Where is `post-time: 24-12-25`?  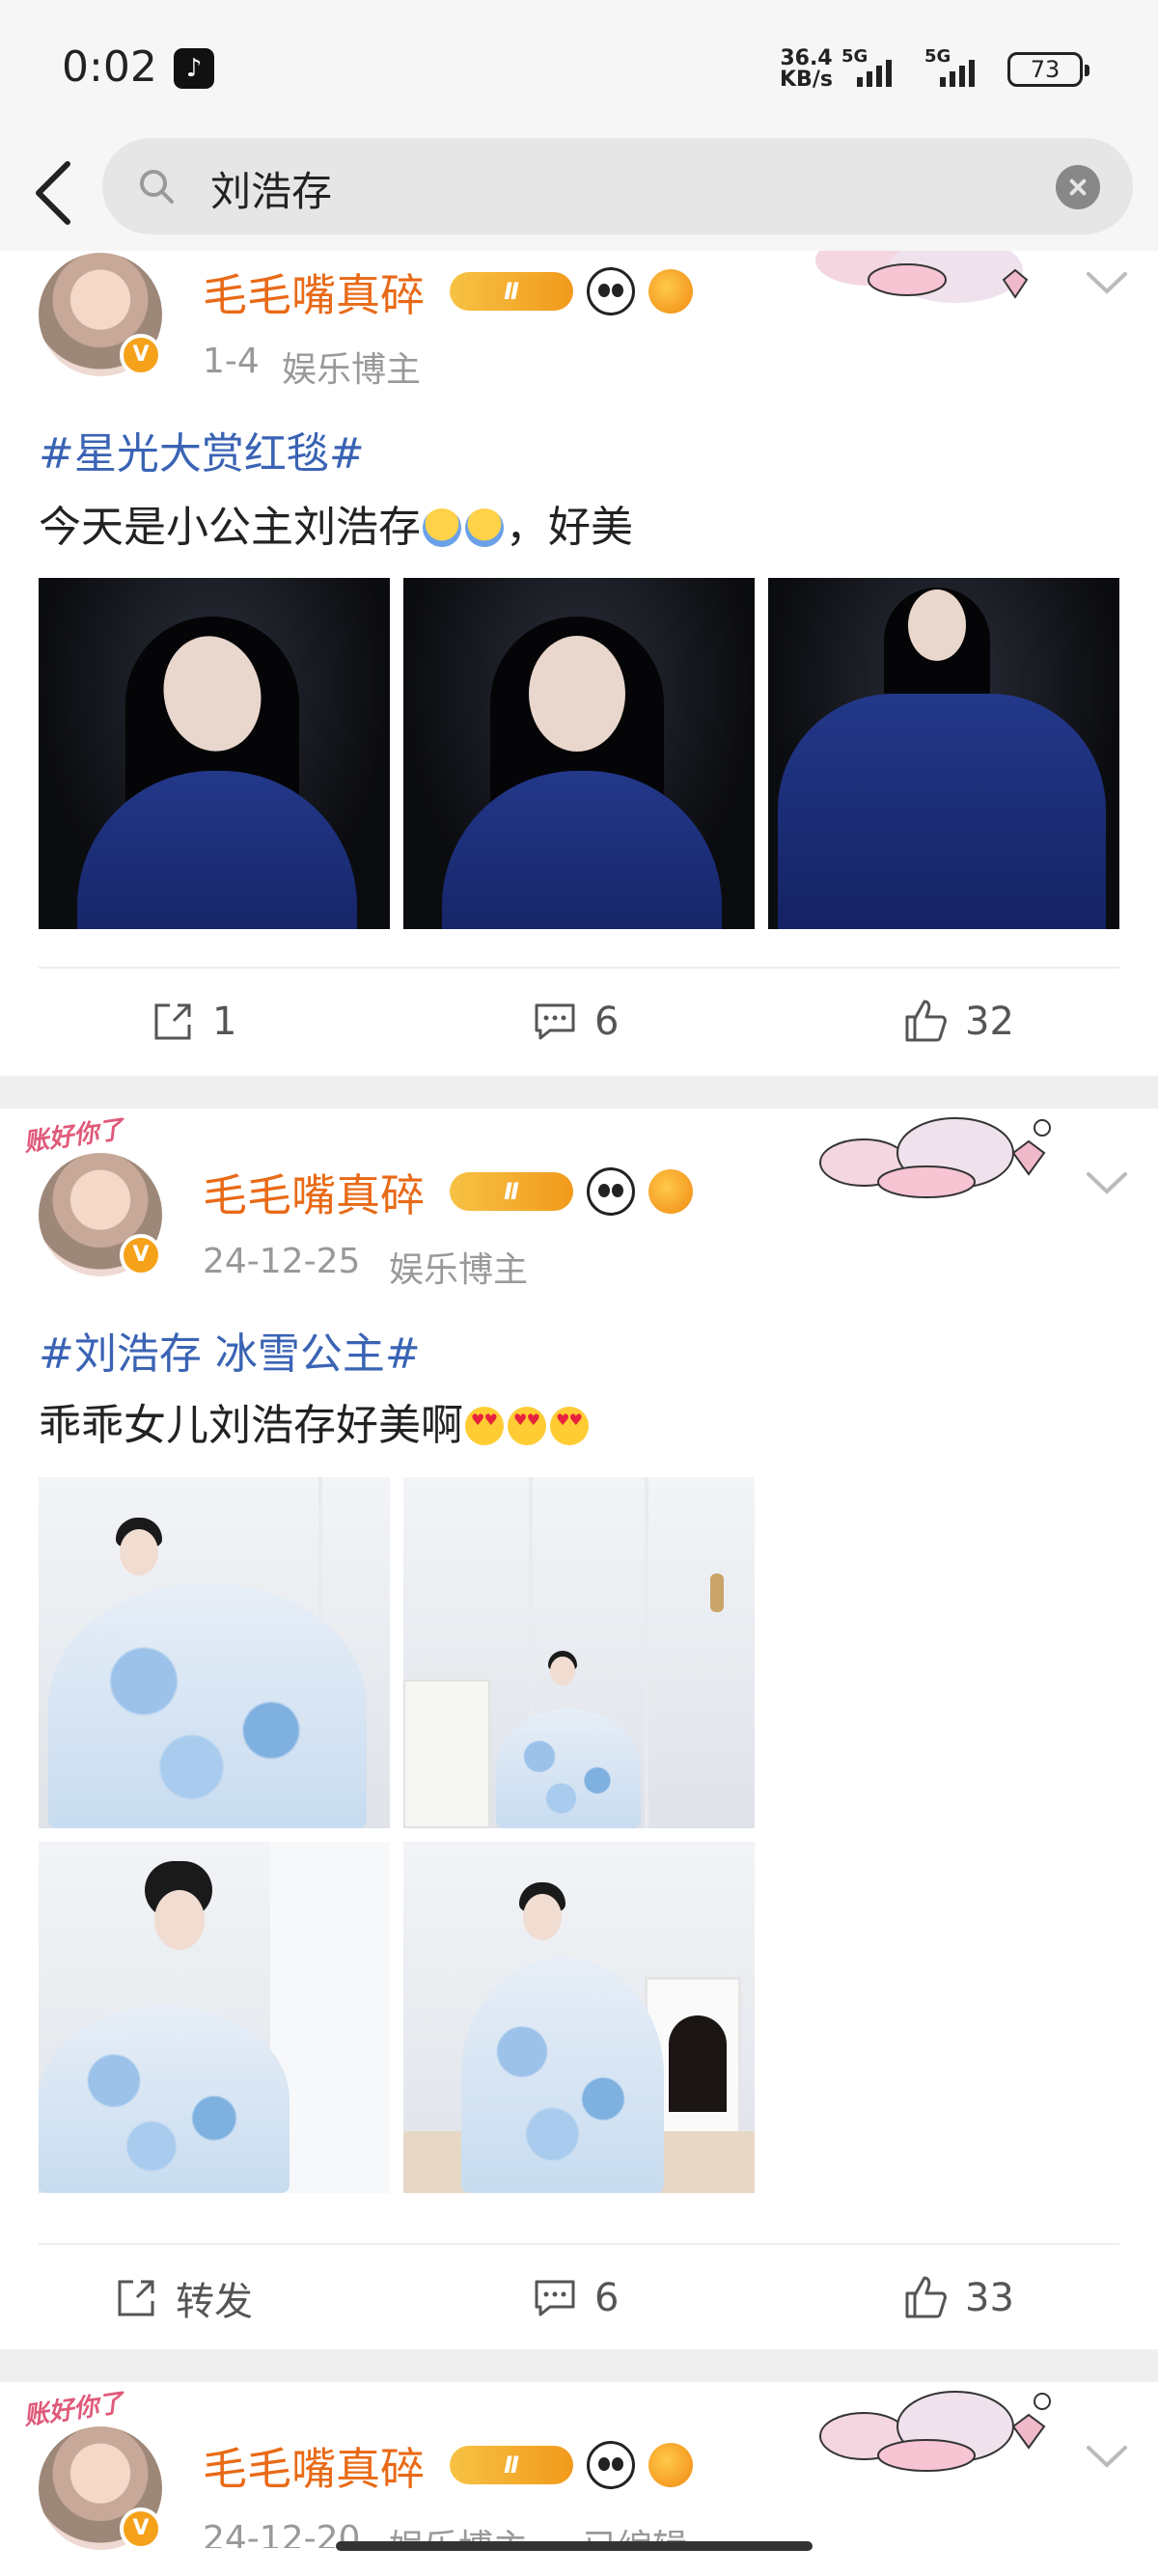
post-time: 24-12-25 is located at coordinates (282, 1261).